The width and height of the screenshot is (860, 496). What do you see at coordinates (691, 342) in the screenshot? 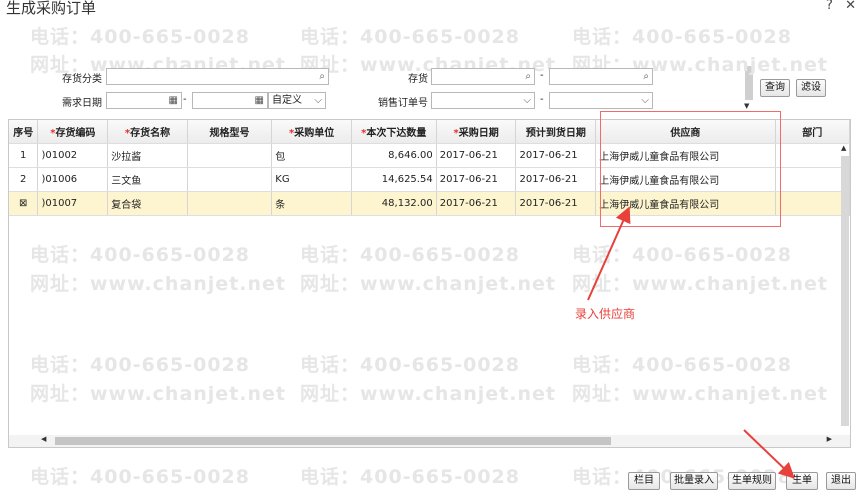
I see `annotation-arrows` at bounding box center [691, 342].